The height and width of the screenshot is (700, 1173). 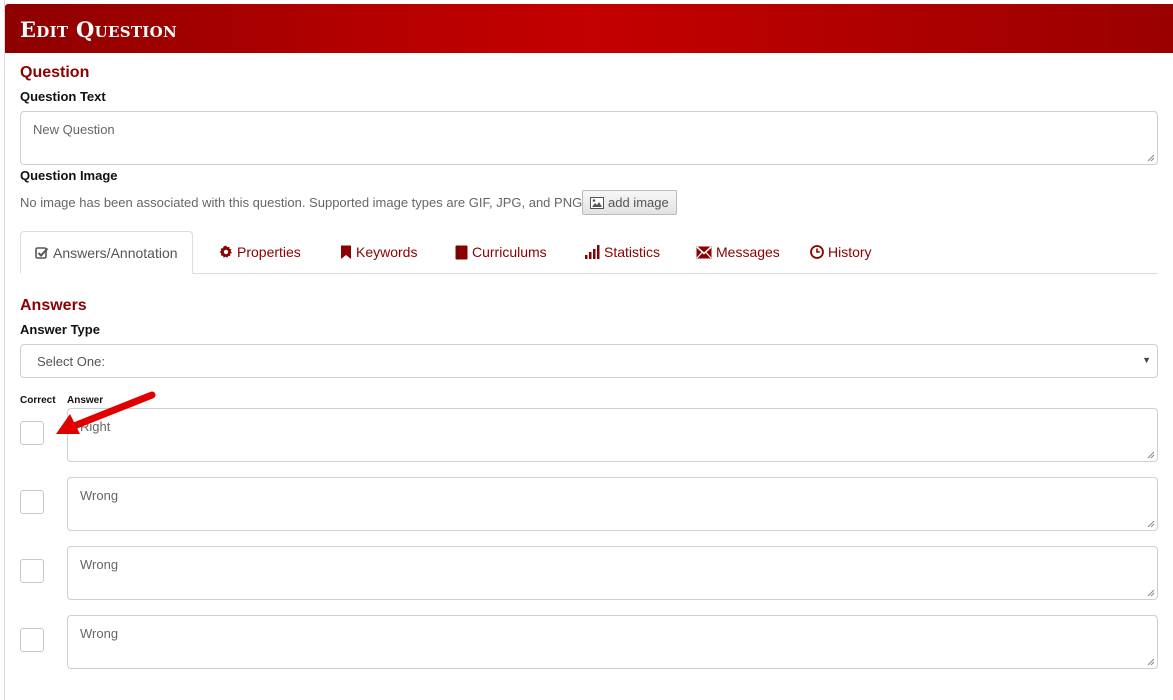 I want to click on answer-type-select: Select One: ▼, so click(x=589, y=361).